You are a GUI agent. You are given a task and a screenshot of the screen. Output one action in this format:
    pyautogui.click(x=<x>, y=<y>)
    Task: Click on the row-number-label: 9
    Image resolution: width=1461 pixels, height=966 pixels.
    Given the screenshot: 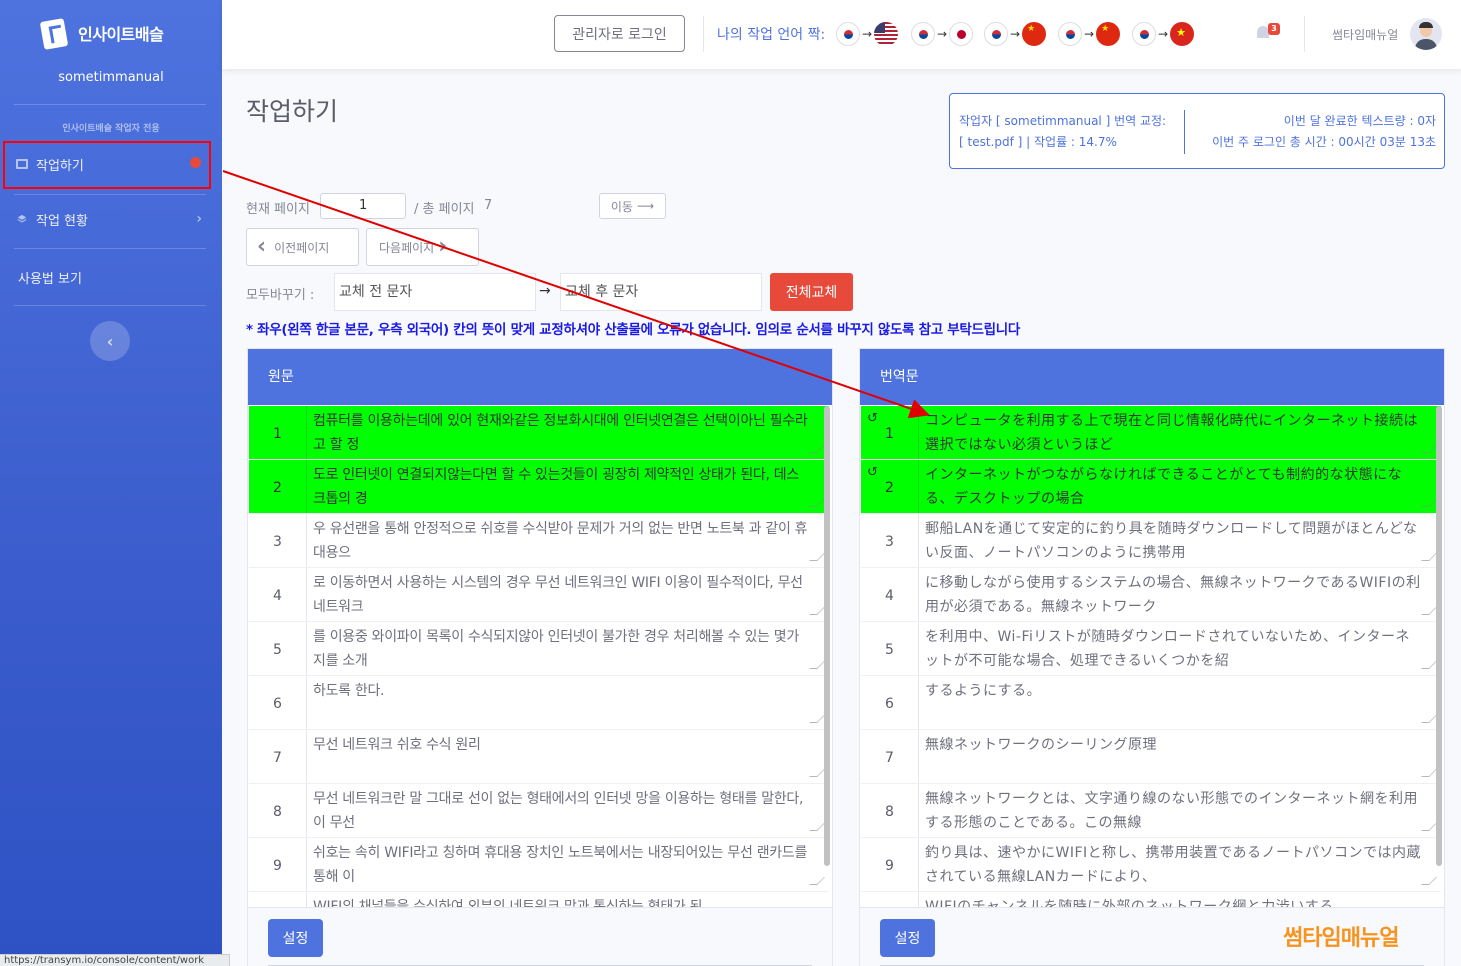 What is the action you would take?
    pyautogui.click(x=889, y=866)
    